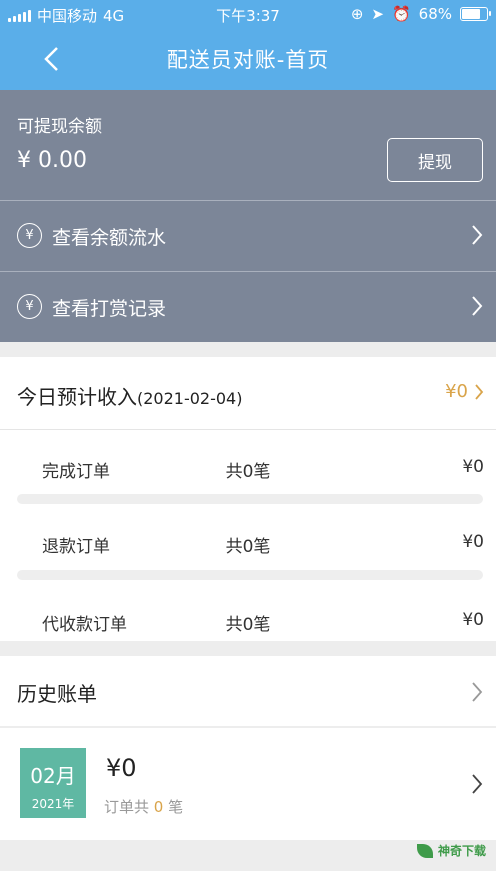  Describe the element at coordinates (121, 768) in the screenshot. I see `bill-amount: ¥0` at that location.